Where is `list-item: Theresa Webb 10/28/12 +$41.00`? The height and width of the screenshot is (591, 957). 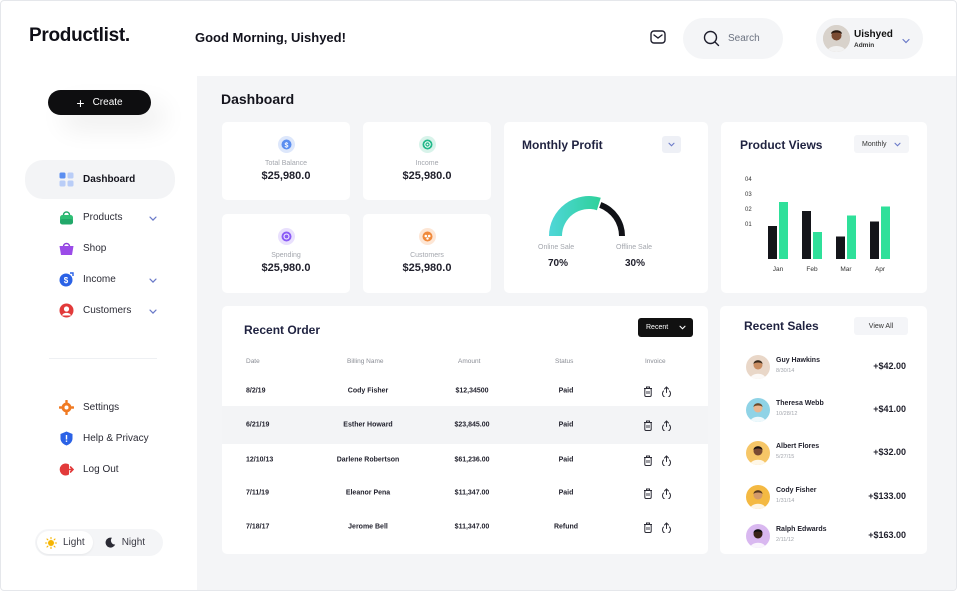
list-item: Theresa Webb 10/28/12 +$41.00 is located at coordinates (823, 411).